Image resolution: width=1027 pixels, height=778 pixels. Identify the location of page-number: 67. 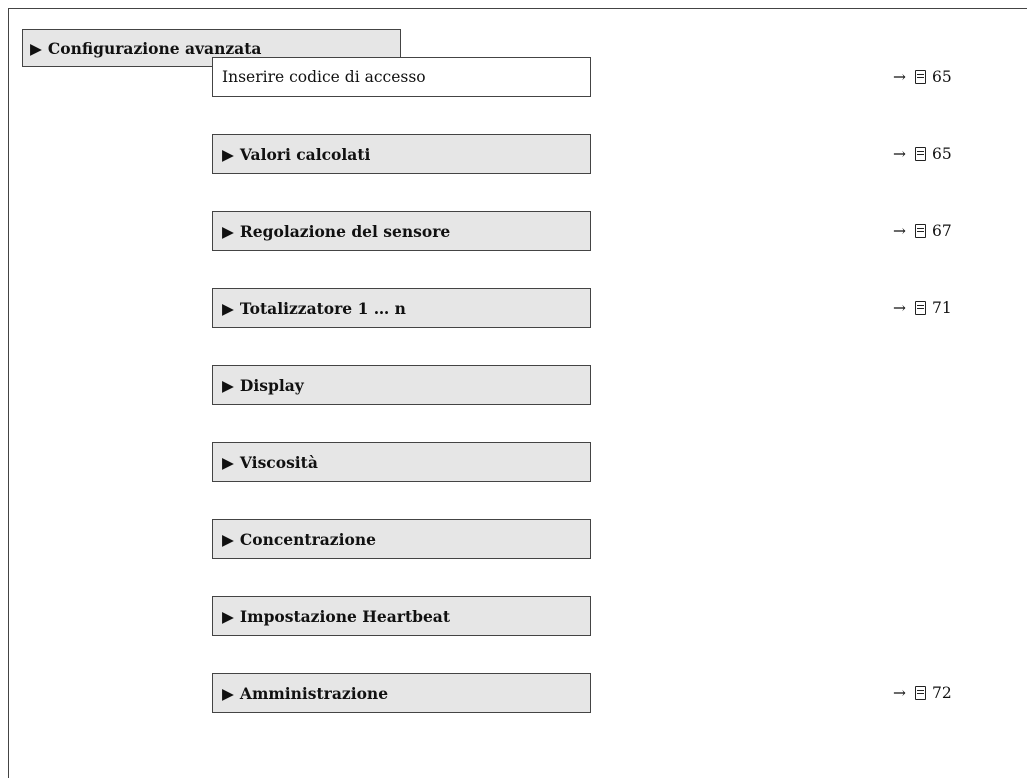
(942, 231).